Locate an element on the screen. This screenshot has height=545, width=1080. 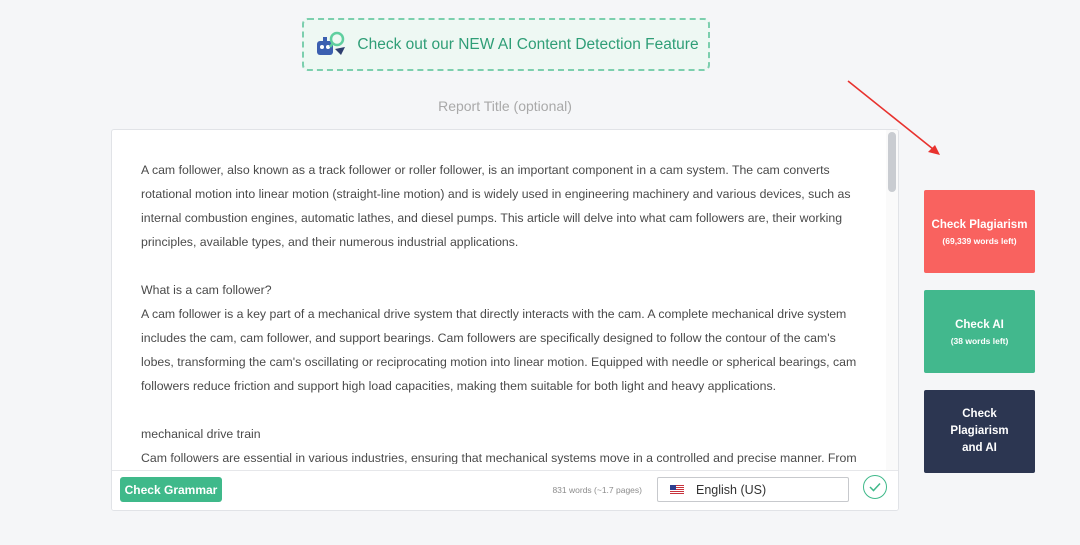
language-label: English (US) is located at coordinates (731, 489).